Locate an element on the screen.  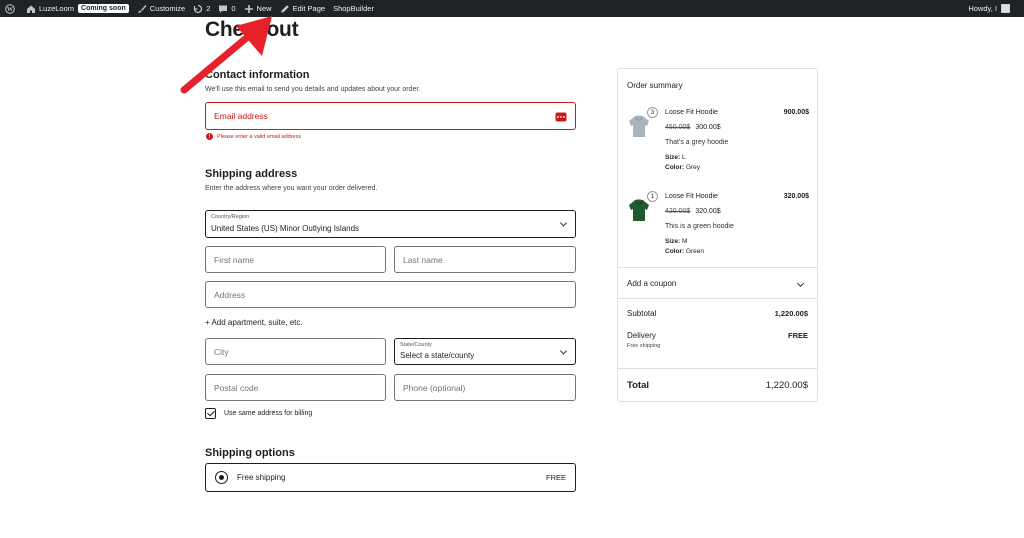
state-value: Select a state/county is located at coordinates (437, 355).